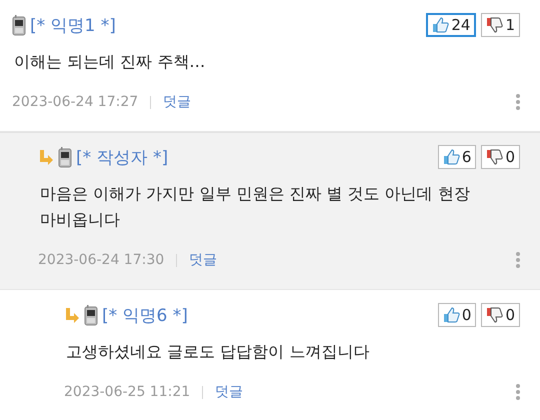 This screenshot has height=420, width=540. What do you see at coordinates (451, 25) in the screenshot?
I see `like-button: 24` at bounding box center [451, 25].